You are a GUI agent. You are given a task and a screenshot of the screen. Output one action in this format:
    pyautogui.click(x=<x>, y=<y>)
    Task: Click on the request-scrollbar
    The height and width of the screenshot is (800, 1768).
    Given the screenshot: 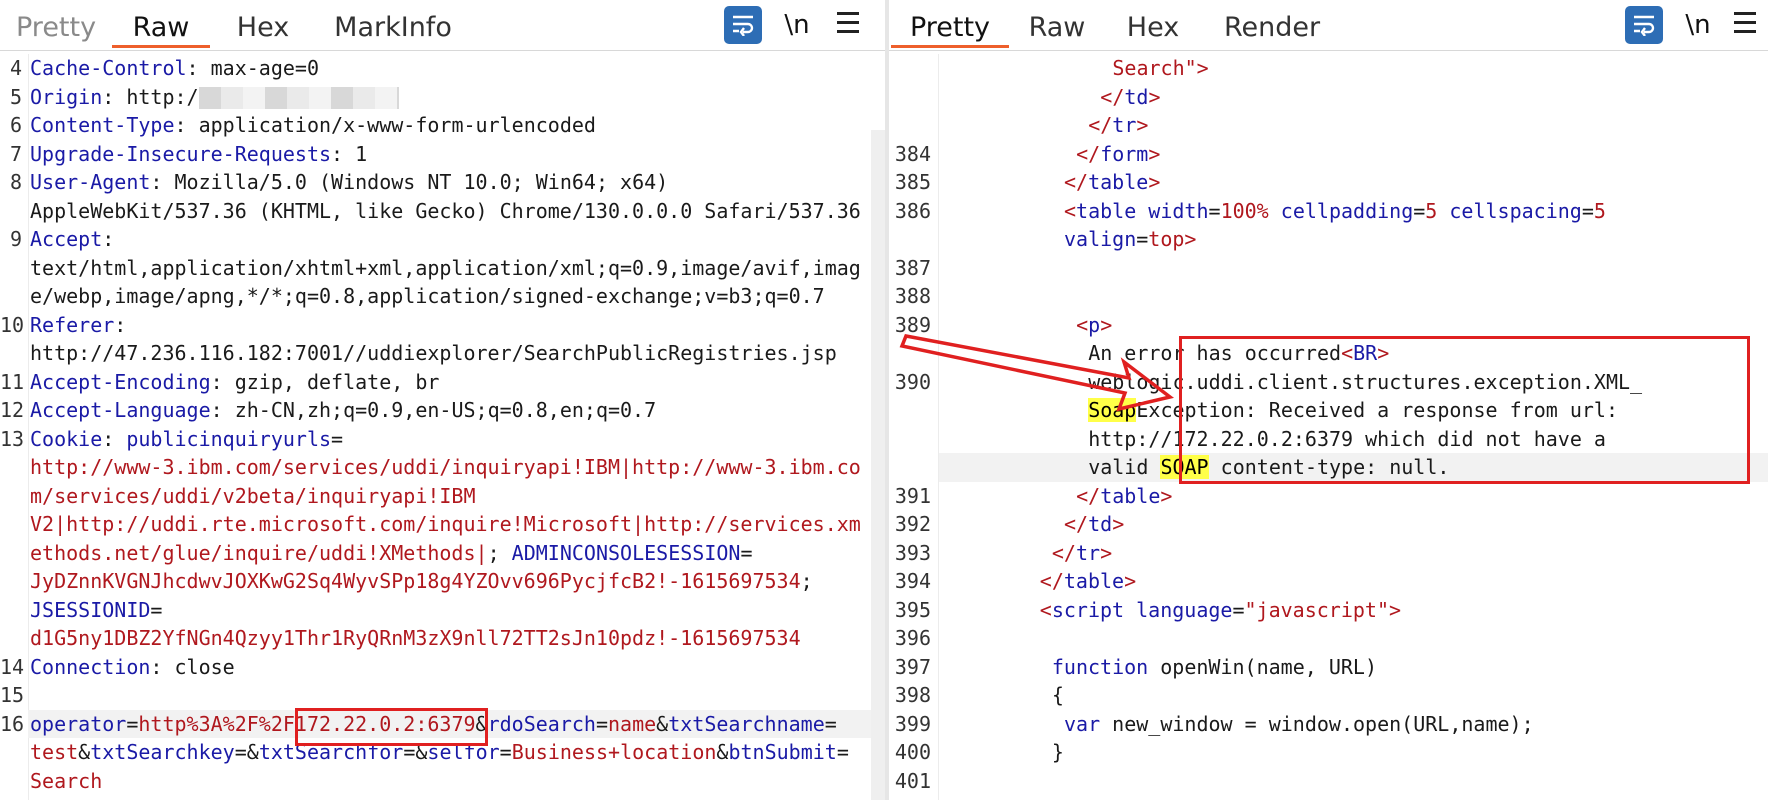 What is the action you would take?
    pyautogui.click(x=878, y=465)
    